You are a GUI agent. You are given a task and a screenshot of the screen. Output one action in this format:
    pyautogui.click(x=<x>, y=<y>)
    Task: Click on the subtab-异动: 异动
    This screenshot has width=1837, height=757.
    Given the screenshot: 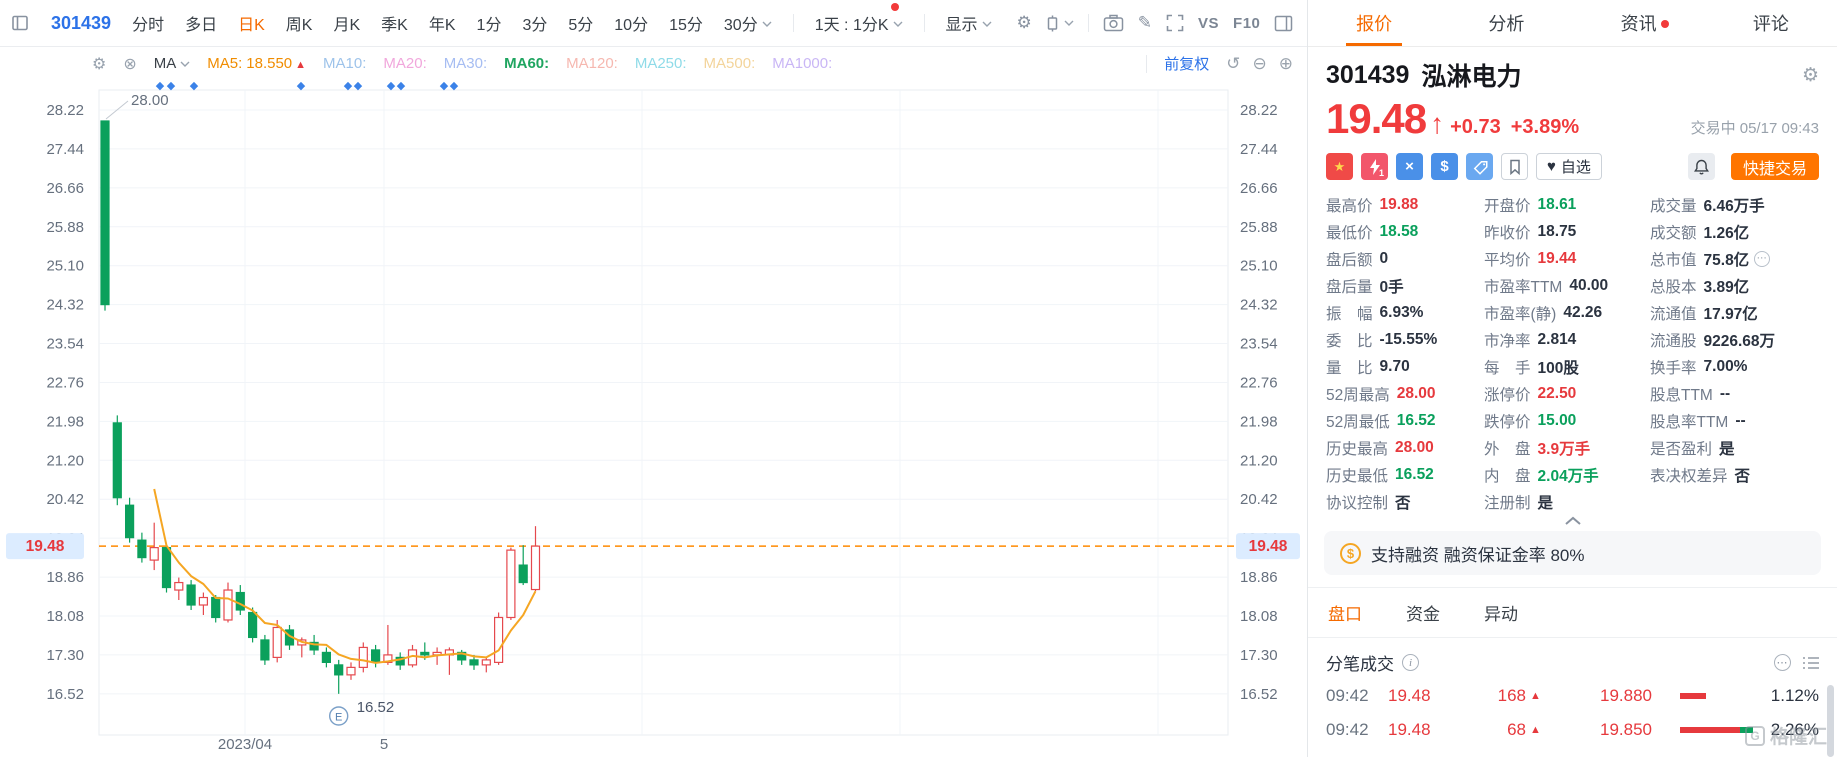 What is the action you would take?
    pyautogui.click(x=1501, y=612)
    